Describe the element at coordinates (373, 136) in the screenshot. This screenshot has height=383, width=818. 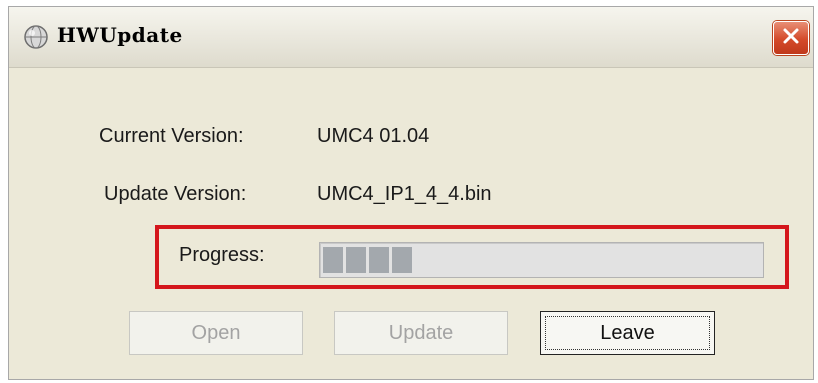
I see `current-version-value: UMC4 01.04` at that location.